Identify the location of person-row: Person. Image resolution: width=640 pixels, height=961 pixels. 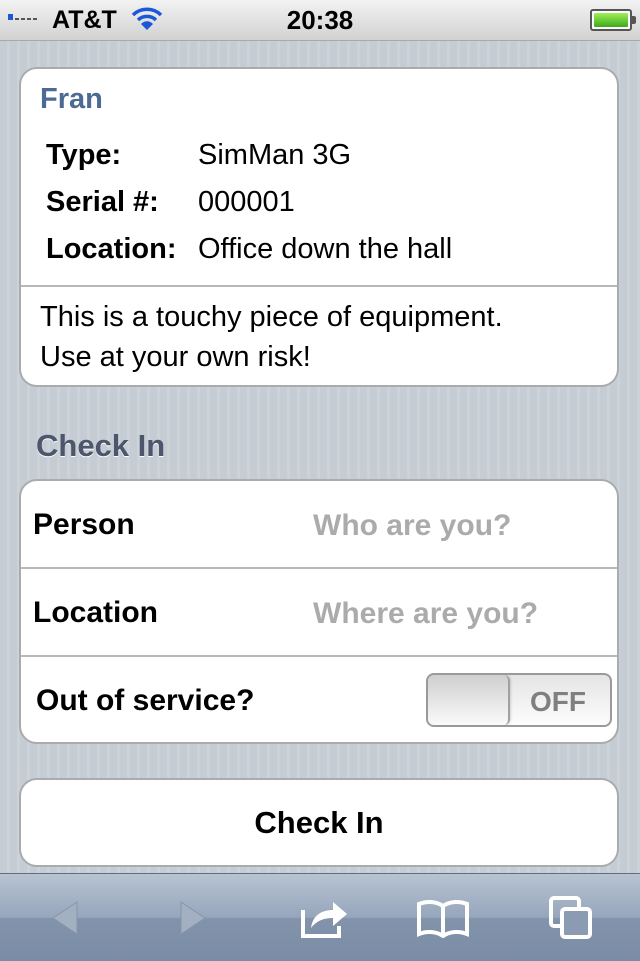
(319, 525).